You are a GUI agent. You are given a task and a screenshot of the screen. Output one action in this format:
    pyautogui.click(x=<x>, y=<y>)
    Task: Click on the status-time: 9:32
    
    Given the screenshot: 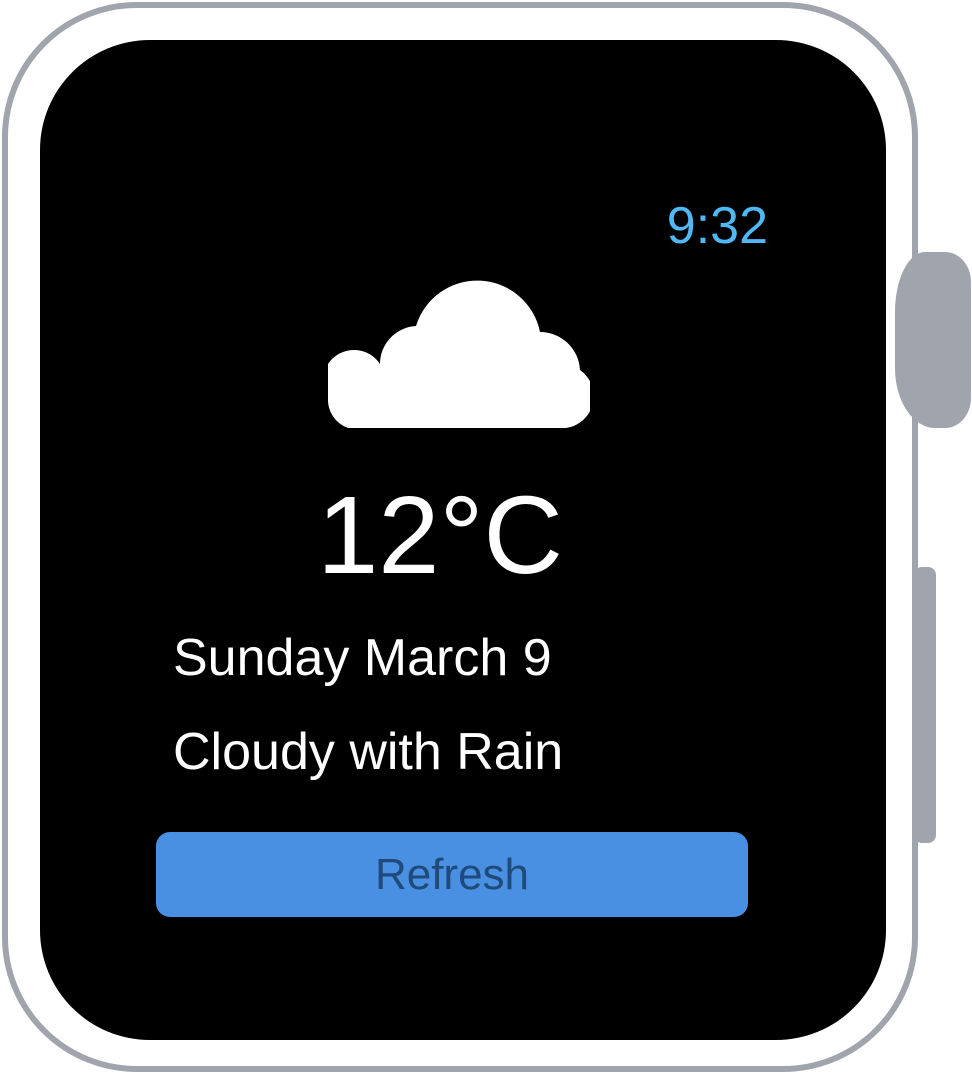 What is the action you would take?
    pyautogui.click(x=717, y=226)
    